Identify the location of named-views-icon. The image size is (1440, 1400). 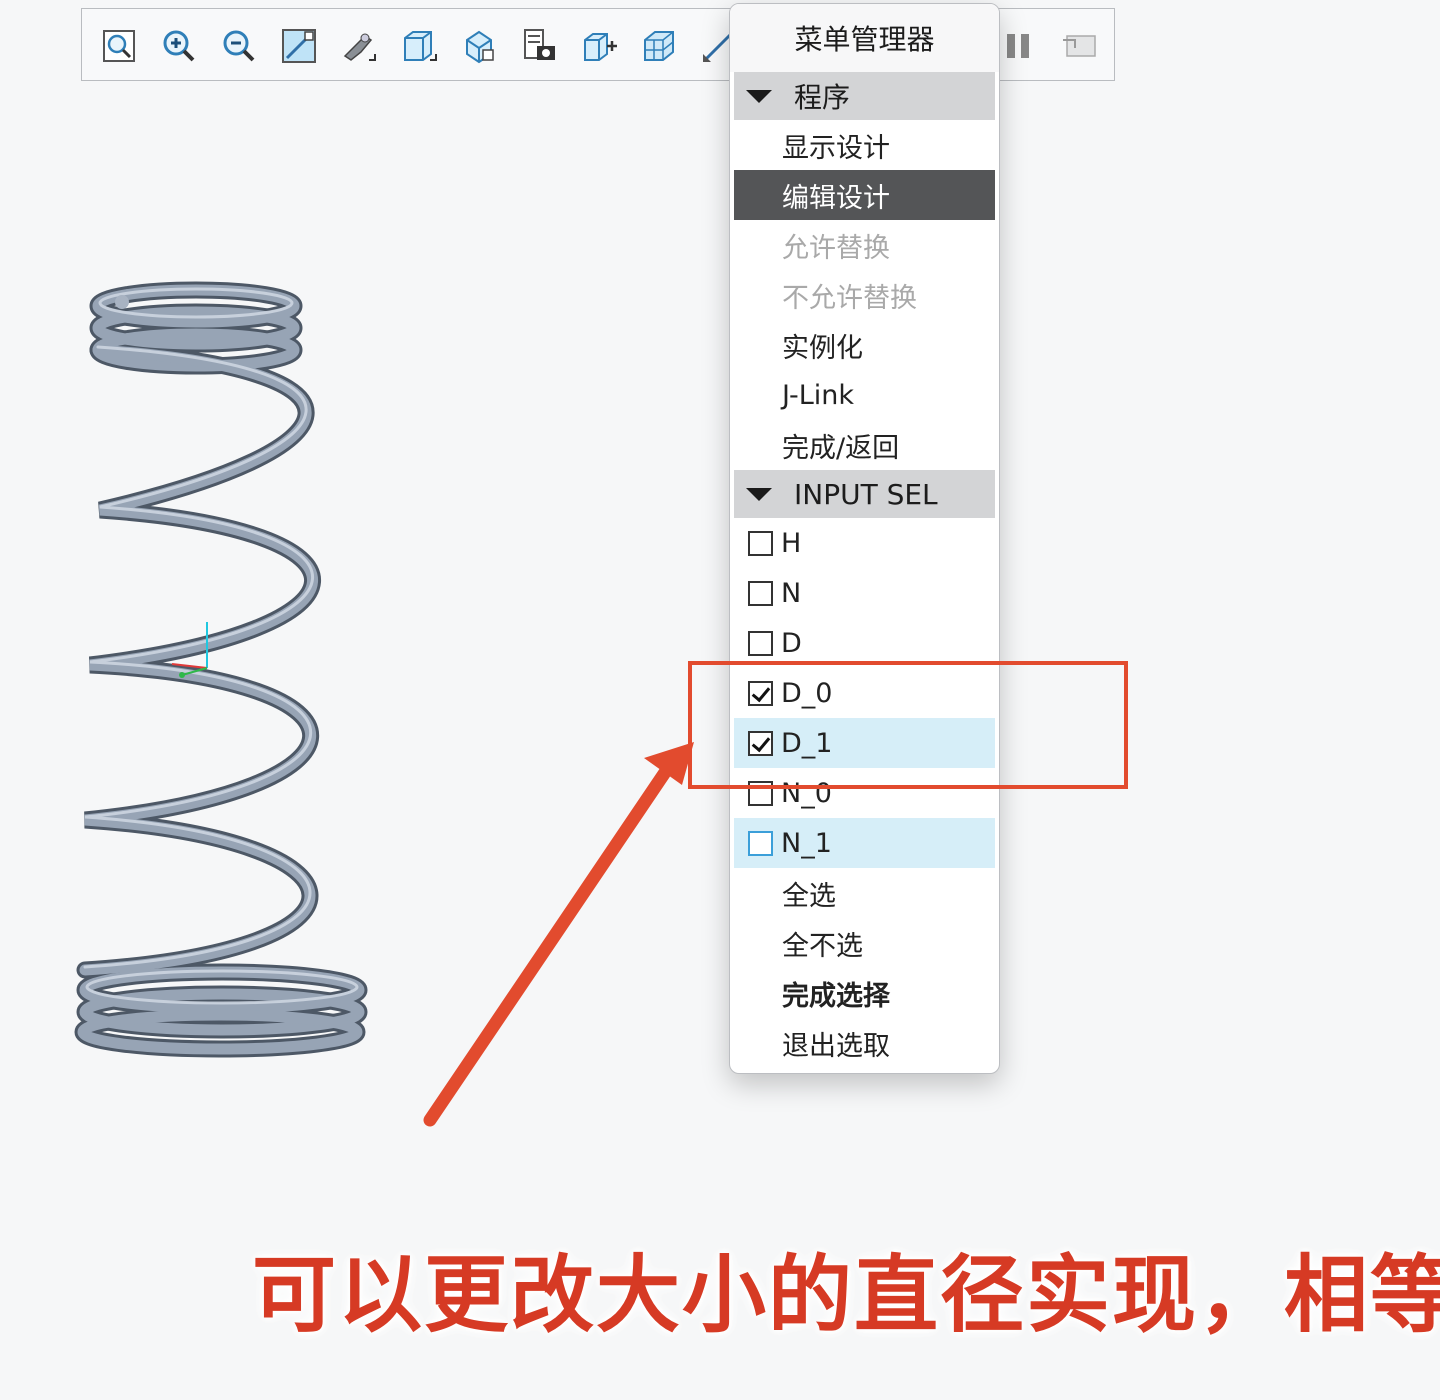
(419, 46).